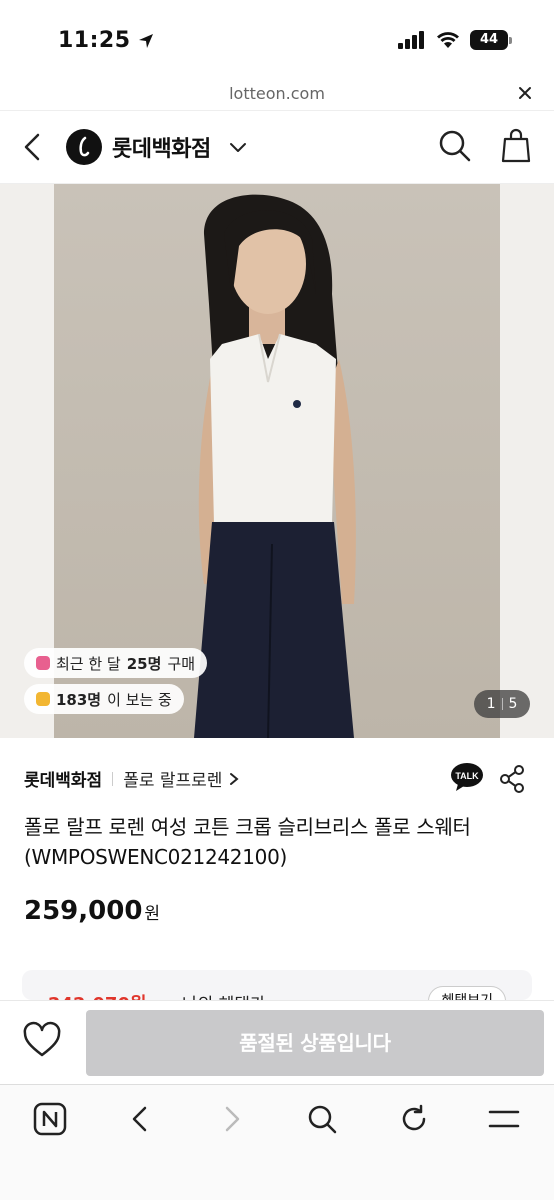 The height and width of the screenshot is (1200, 554). I want to click on close-icon, so click(525, 93).